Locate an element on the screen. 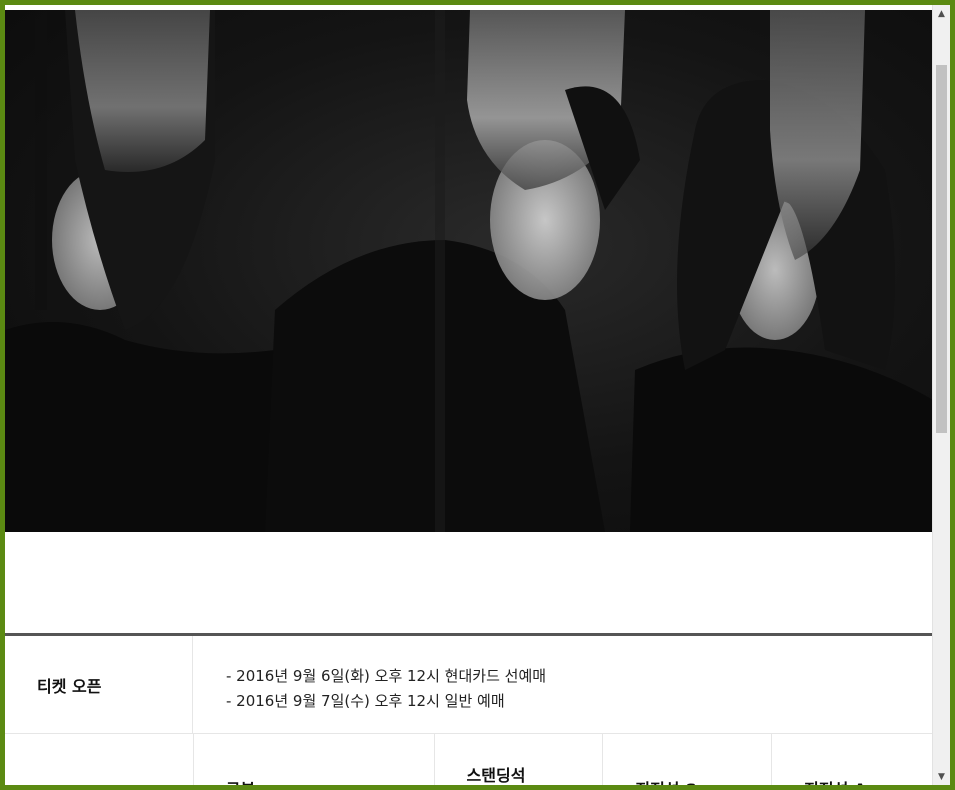 This screenshot has width=955, height=790. price-header-row: 구분 스탠딩석 지정석 S 지정석 A is located at coordinates (469, 759).